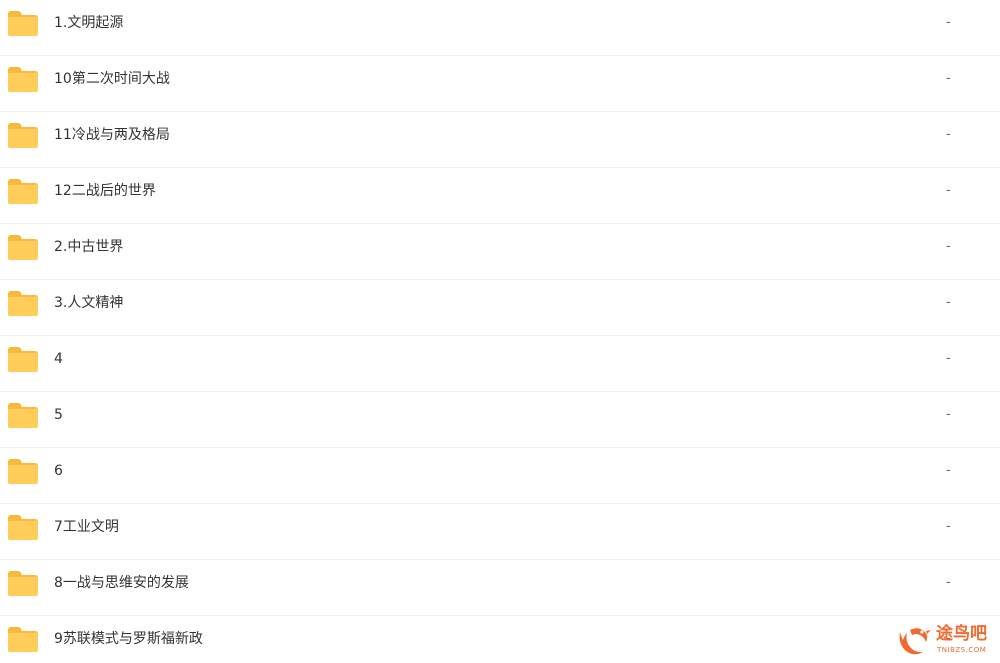  I want to click on file-name: 8一战与思维安的发展, so click(121, 583).